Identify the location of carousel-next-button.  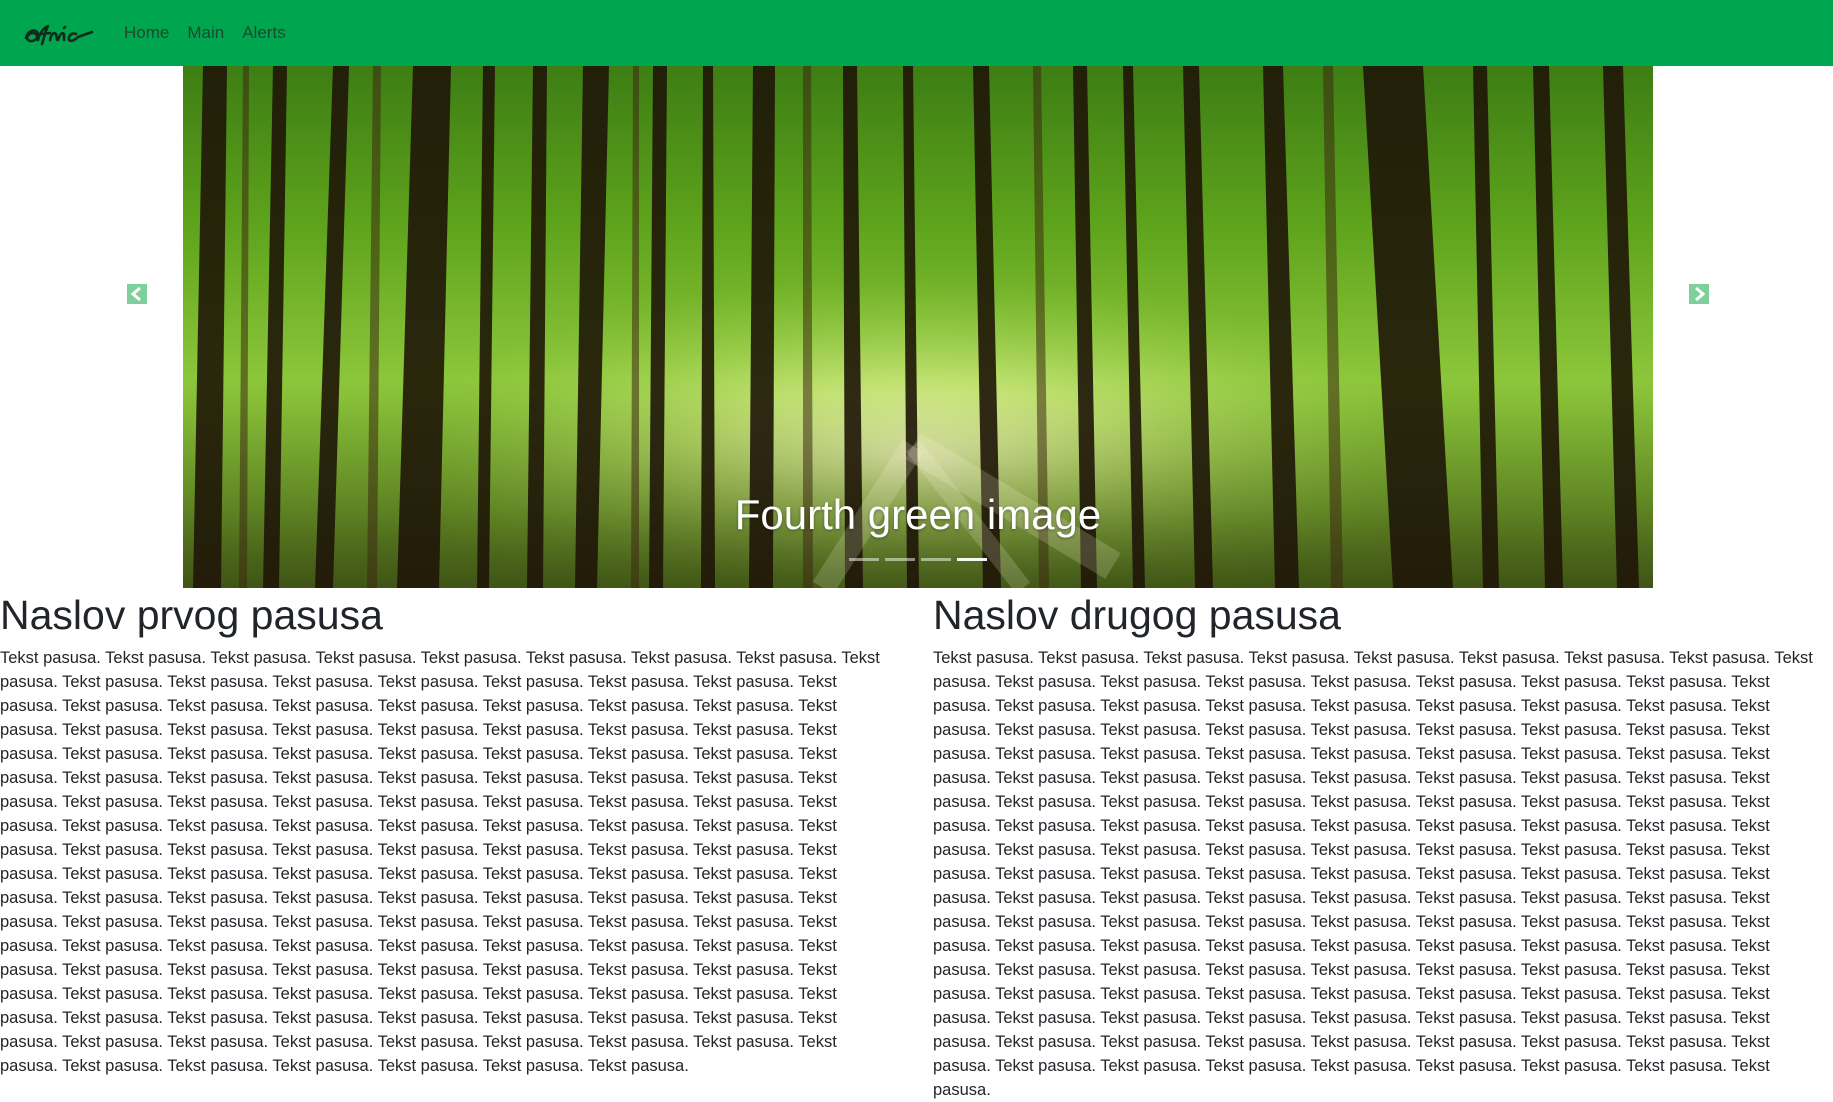
(1699, 294).